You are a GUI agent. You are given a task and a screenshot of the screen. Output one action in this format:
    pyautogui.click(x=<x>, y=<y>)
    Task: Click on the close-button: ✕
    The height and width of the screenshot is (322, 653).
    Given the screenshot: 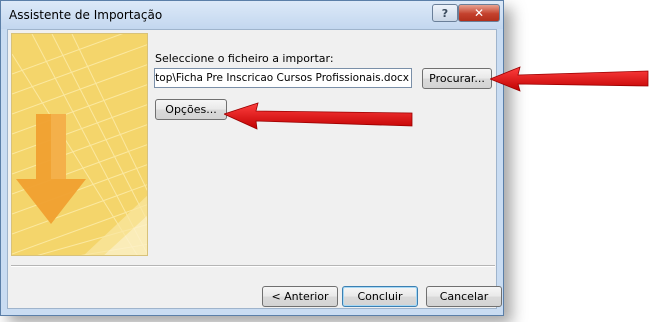 What is the action you would take?
    pyautogui.click(x=479, y=13)
    